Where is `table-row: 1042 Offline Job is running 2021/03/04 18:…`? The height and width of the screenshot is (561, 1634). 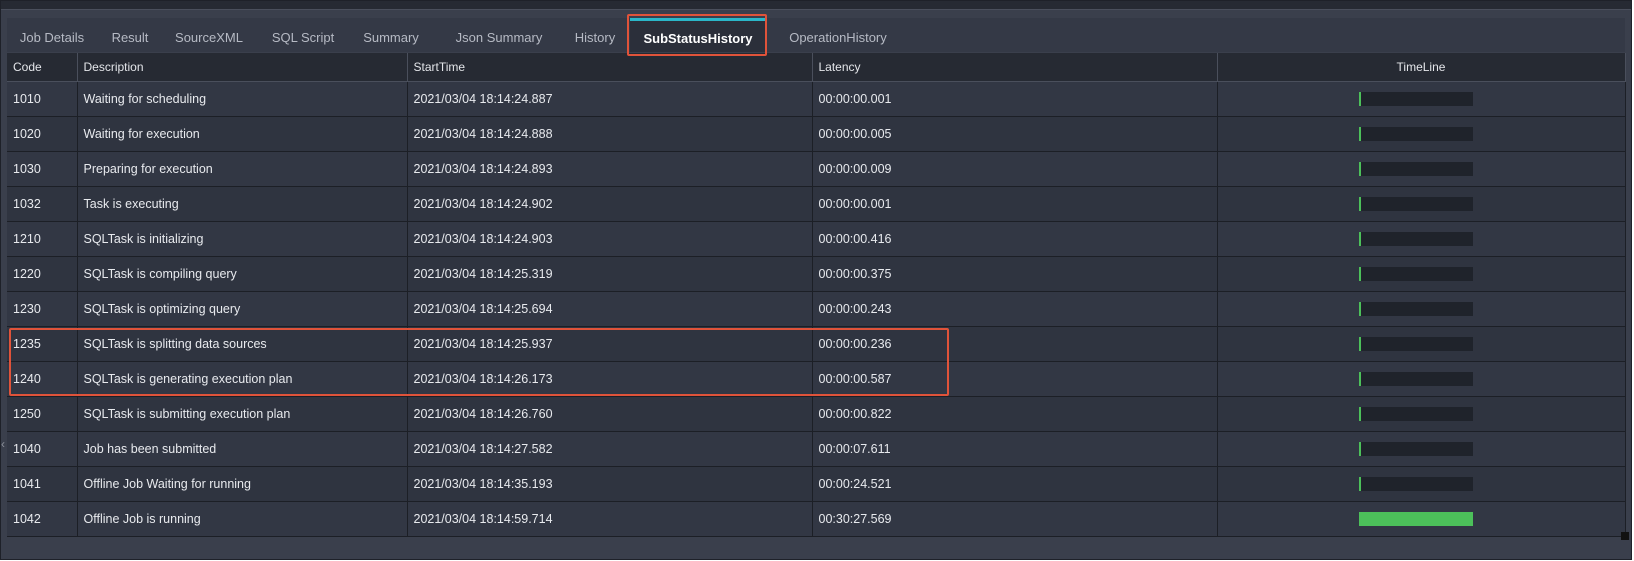 table-row: 1042 Offline Job is running 2021/03/04 18:… is located at coordinates (816, 519).